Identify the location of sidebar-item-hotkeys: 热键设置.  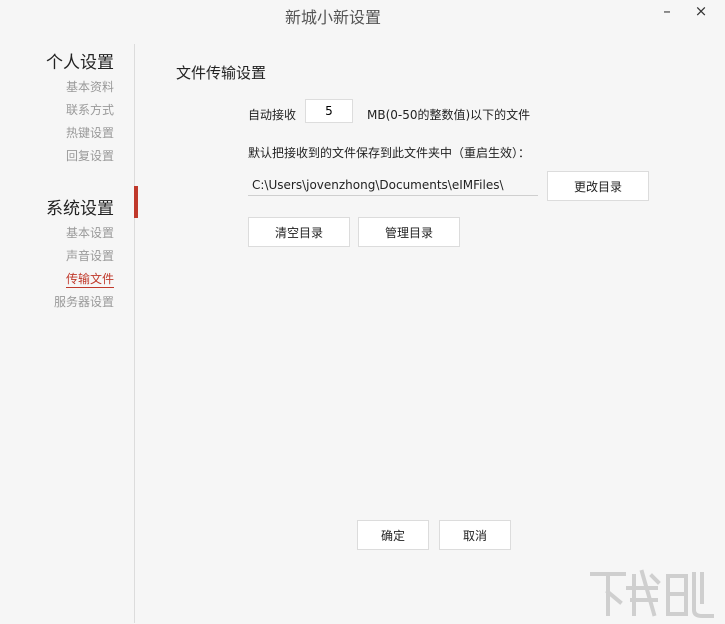
(68, 132).